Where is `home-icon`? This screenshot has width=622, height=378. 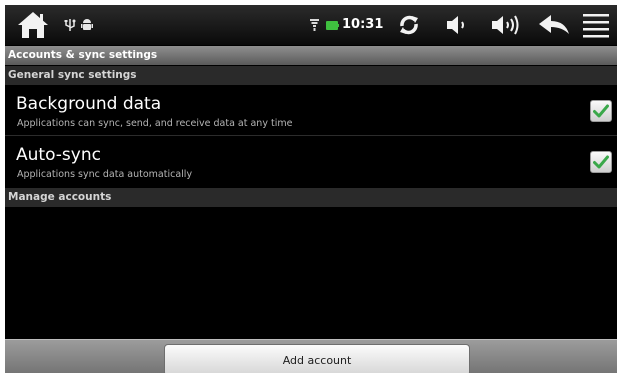
home-icon is located at coordinates (33, 25).